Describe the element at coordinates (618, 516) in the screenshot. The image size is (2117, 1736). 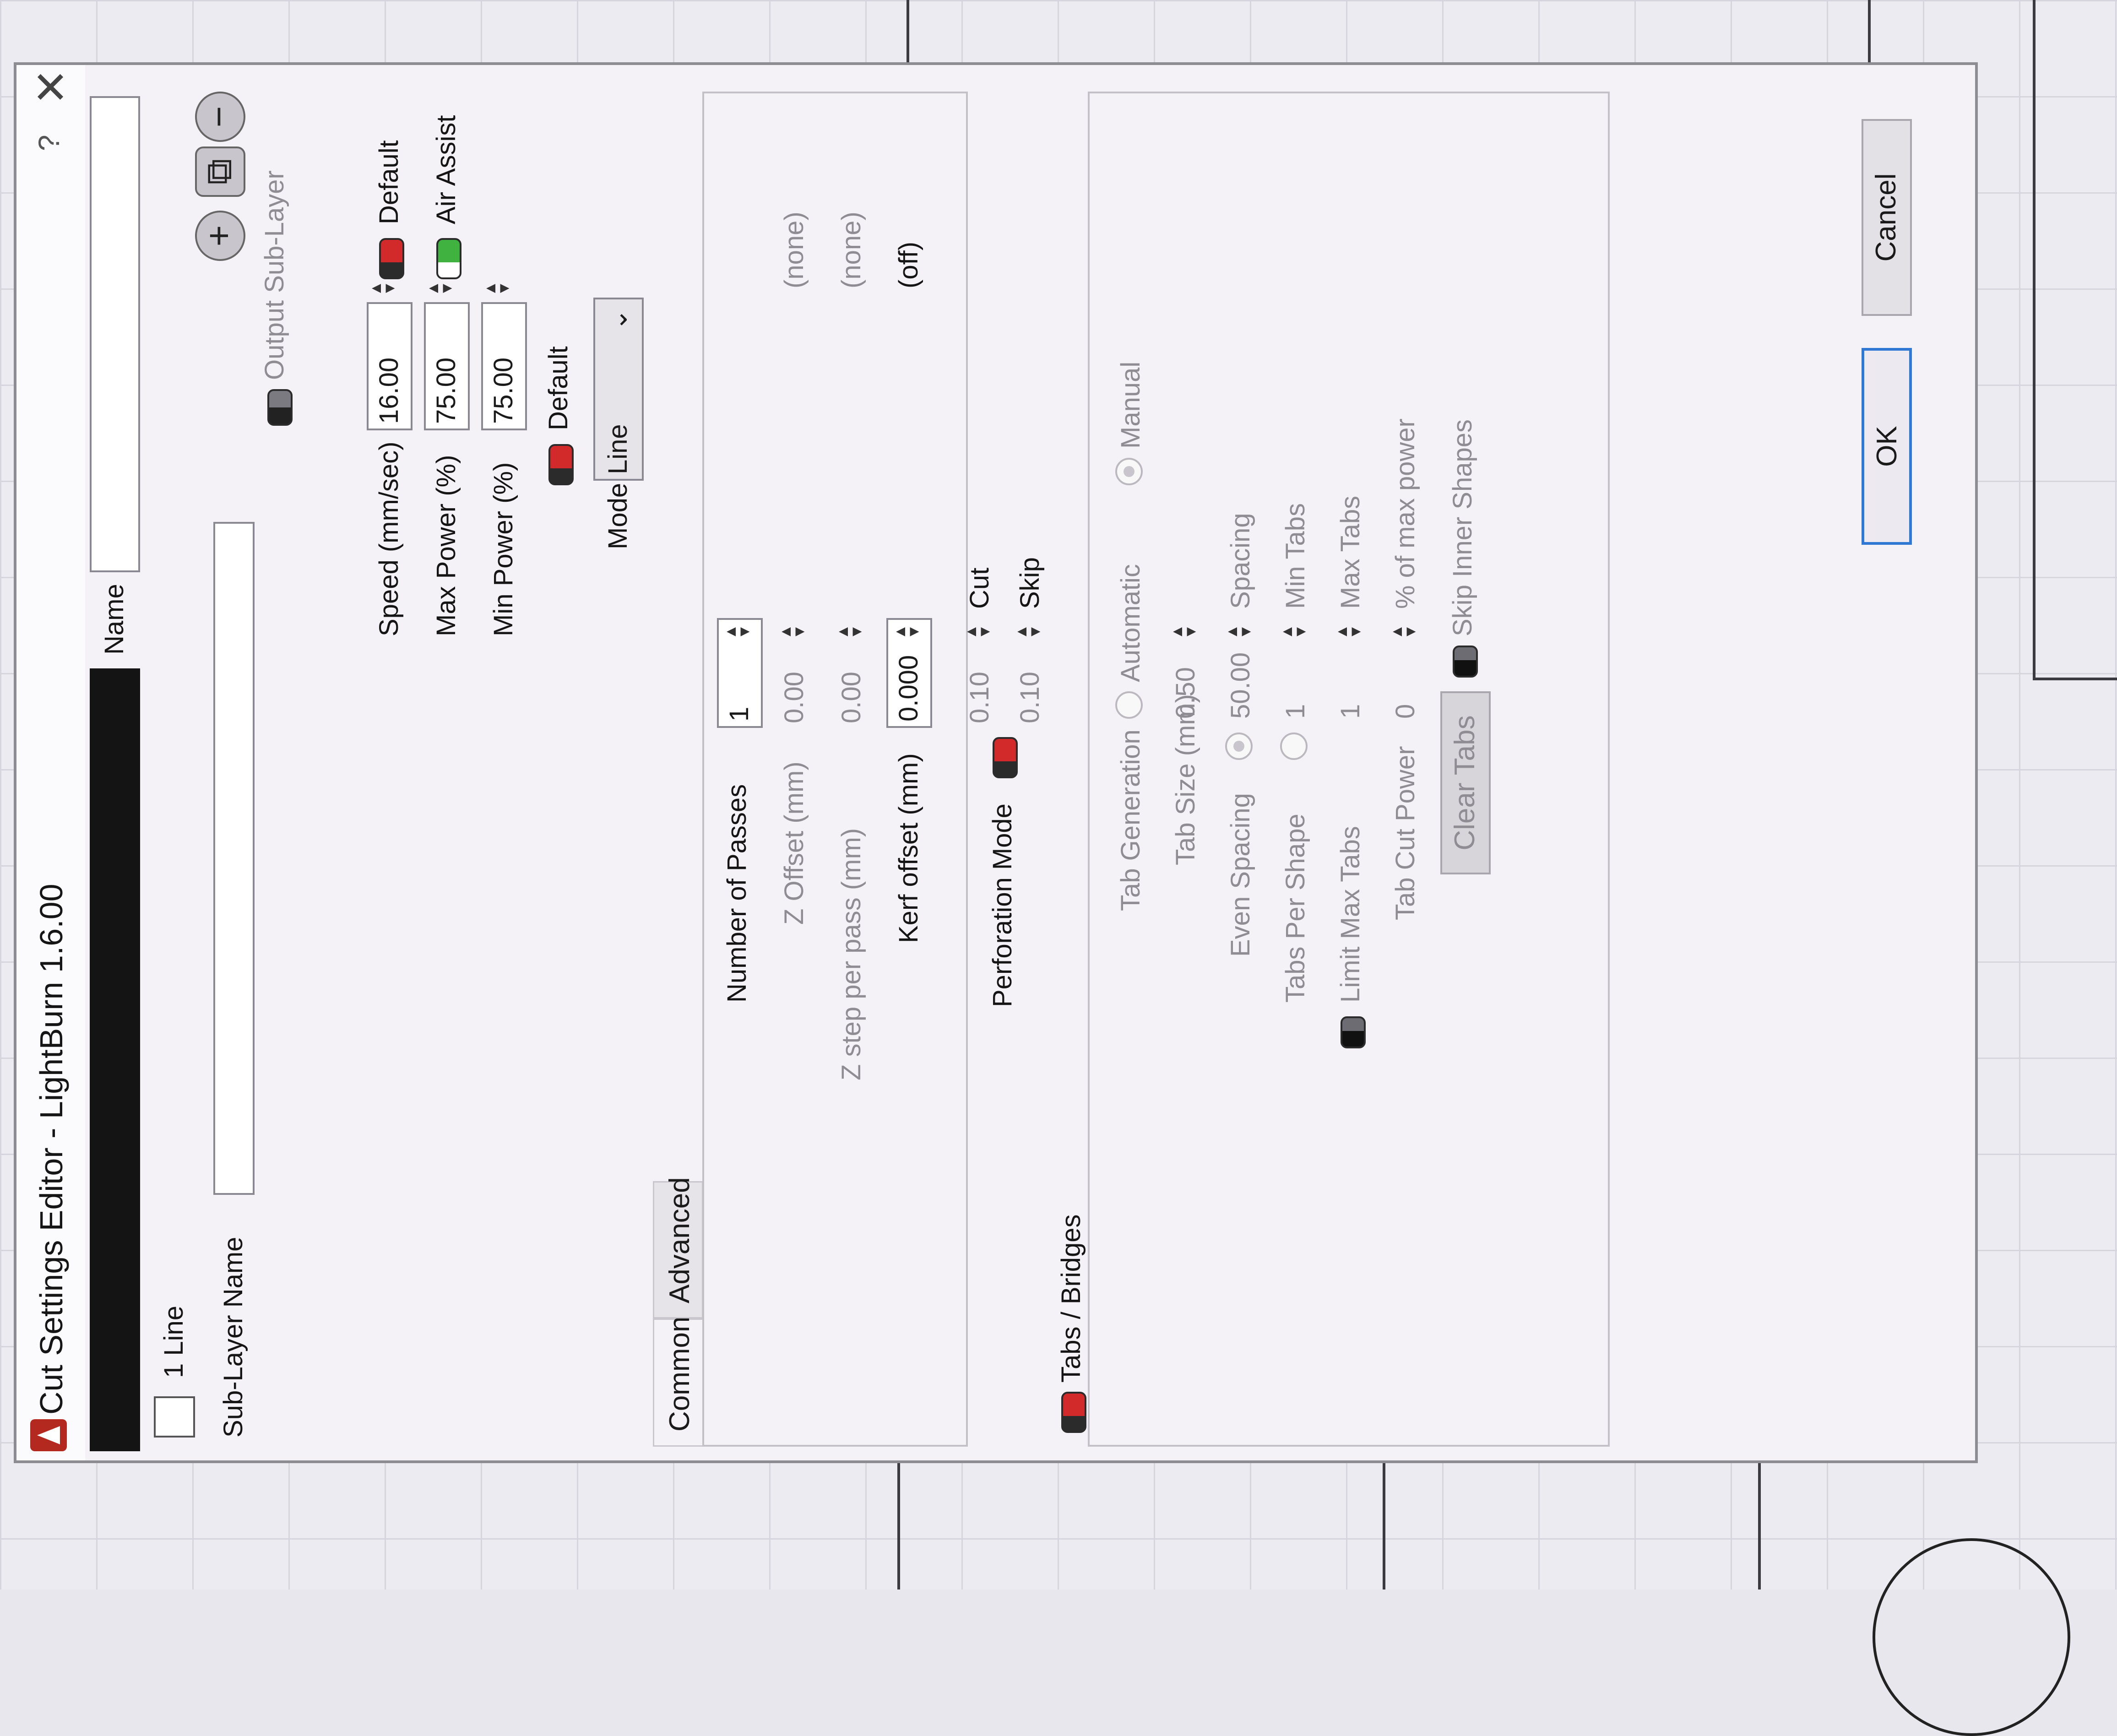
I see `mode-label: Mode` at that location.